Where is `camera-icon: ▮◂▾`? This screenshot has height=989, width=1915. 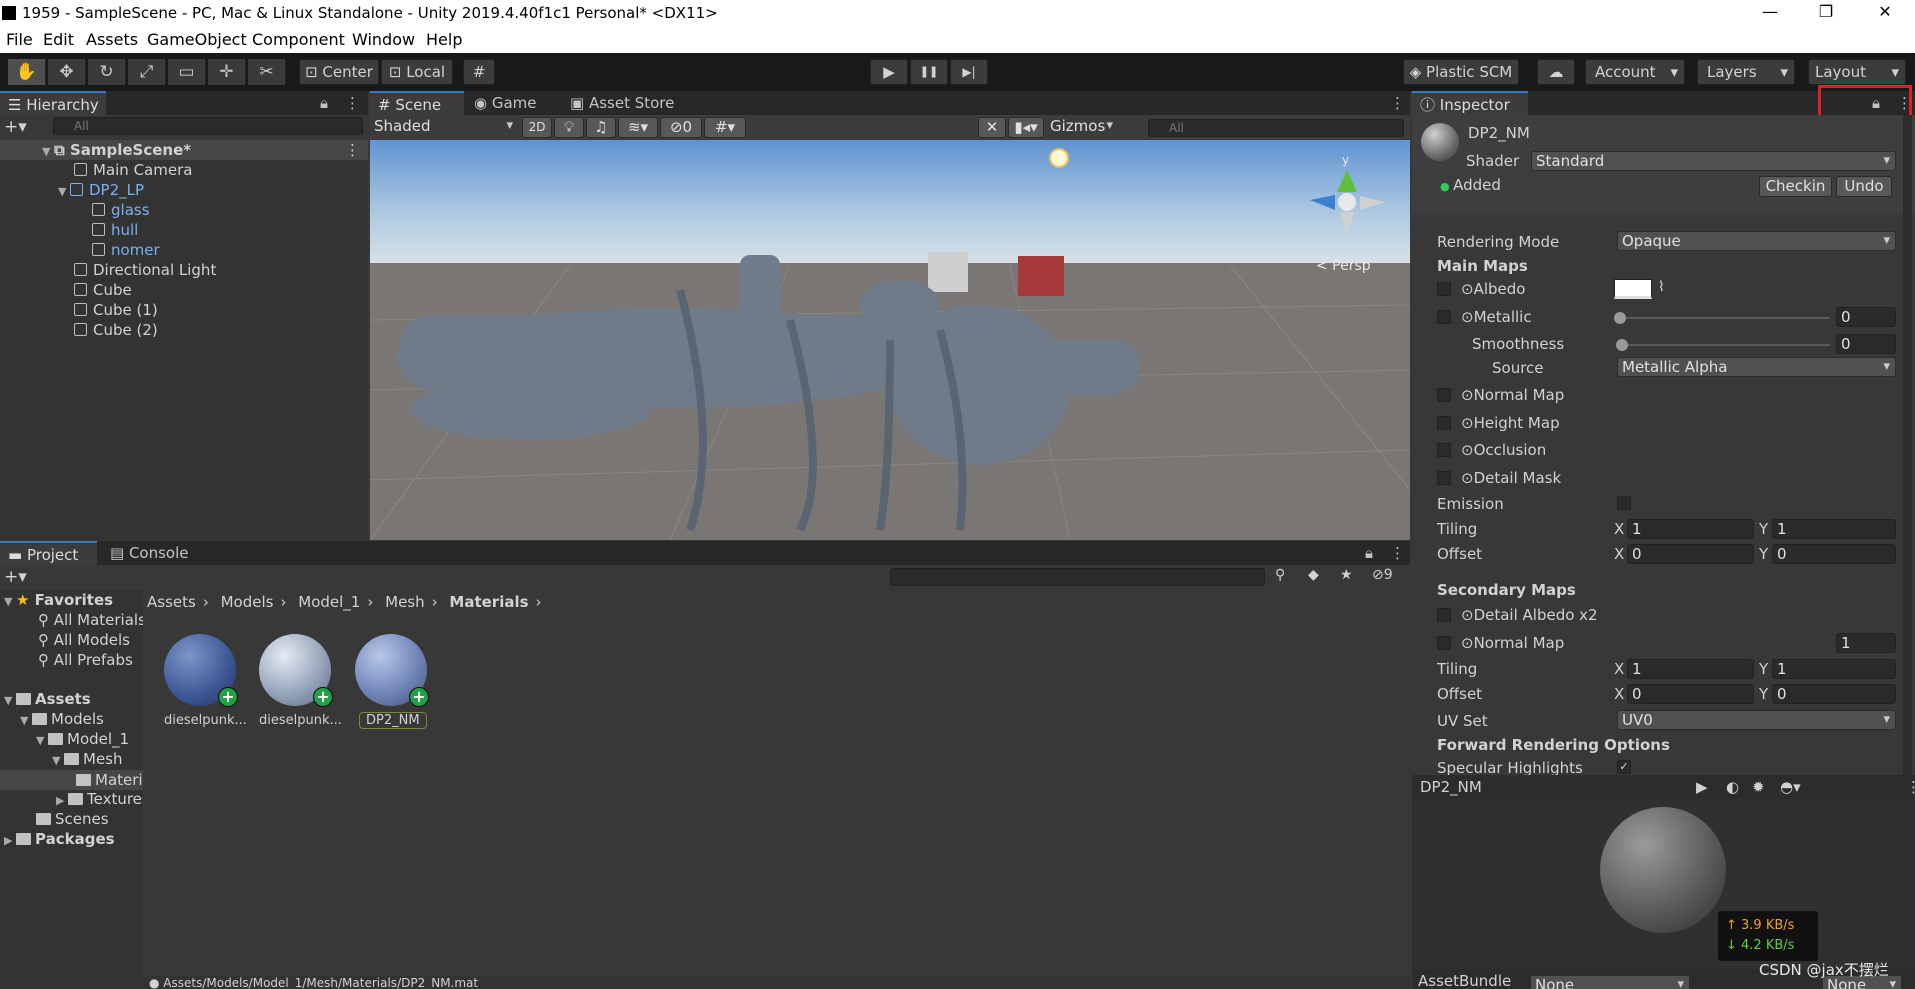
camera-icon: ▮◂▾ is located at coordinates (1026, 127).